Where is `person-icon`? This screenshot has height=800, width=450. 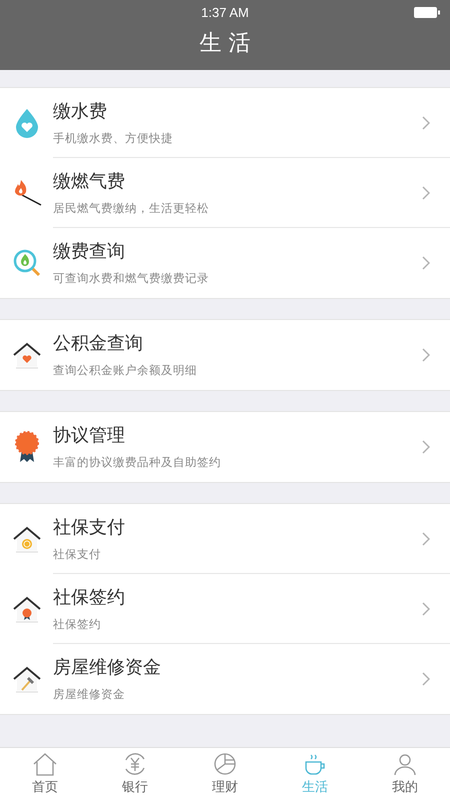
person-icon is located at coordinates (405, 764).